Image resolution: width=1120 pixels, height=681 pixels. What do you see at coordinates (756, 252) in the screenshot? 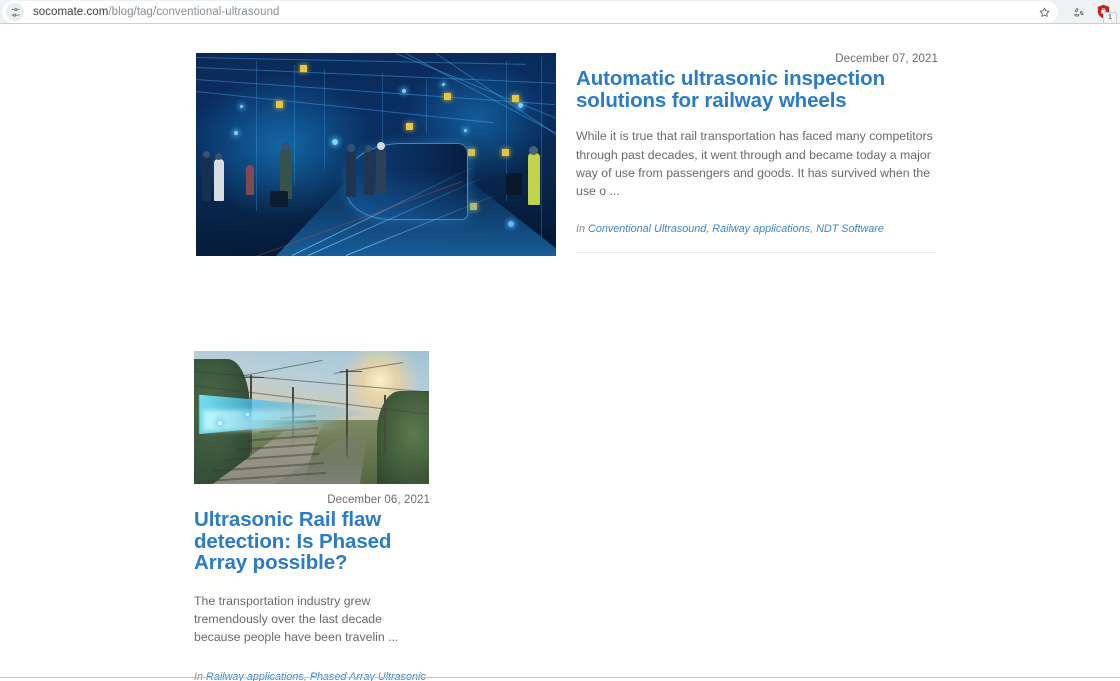
I see `post-divider` at bounding box center [756, 252].